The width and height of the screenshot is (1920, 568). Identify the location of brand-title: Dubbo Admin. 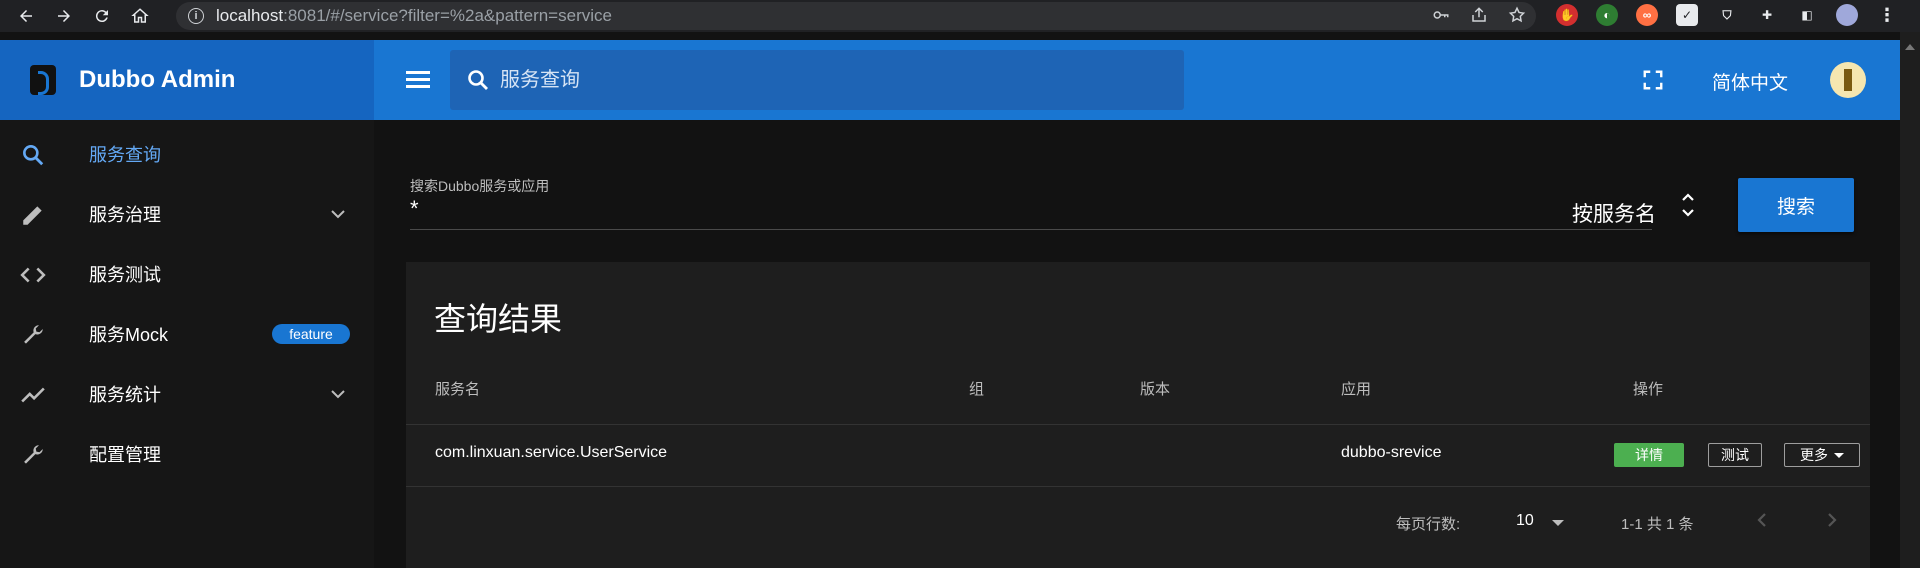
(157, 79).